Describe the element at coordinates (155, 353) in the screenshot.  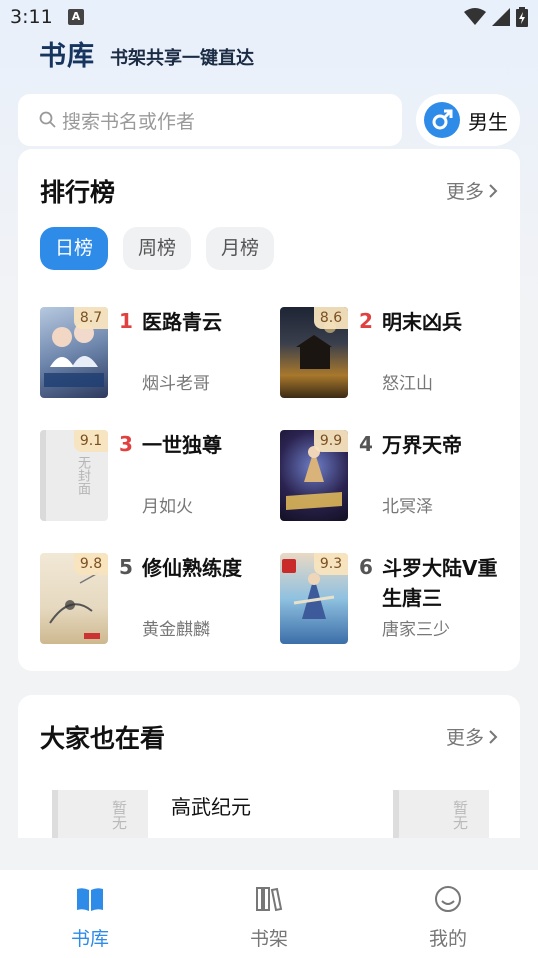
I see `ranking-book-1: 8.7 1 医路青云 烟斗老哥` at that location.